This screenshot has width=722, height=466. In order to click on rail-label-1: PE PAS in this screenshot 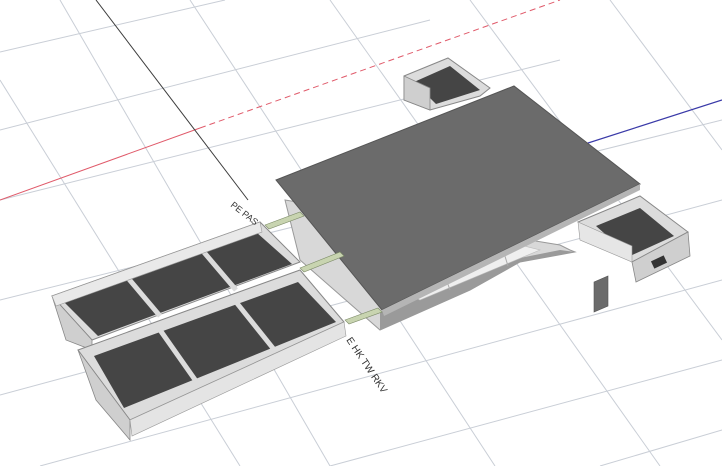, I will do `click(244, 213)`.